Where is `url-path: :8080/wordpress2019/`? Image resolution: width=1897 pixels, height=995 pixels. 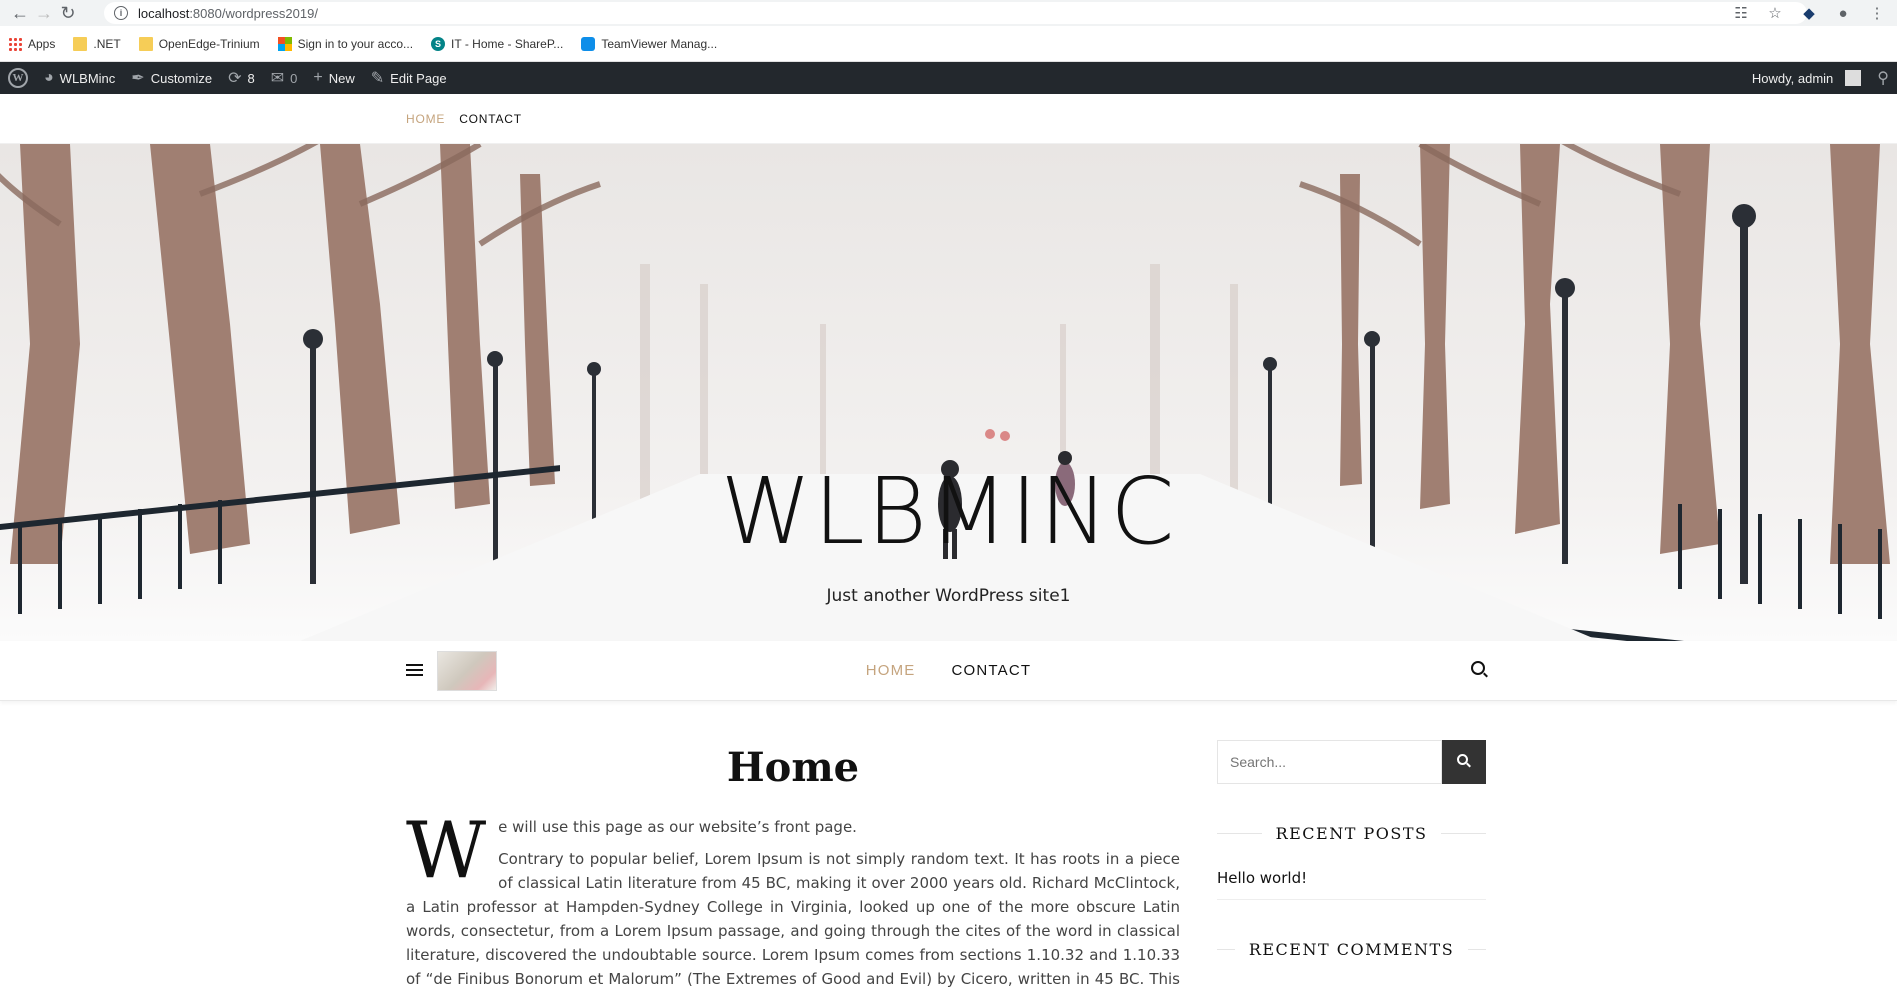 url-path: :8080/wordpress2019/ is located at coordinates (253, 13).